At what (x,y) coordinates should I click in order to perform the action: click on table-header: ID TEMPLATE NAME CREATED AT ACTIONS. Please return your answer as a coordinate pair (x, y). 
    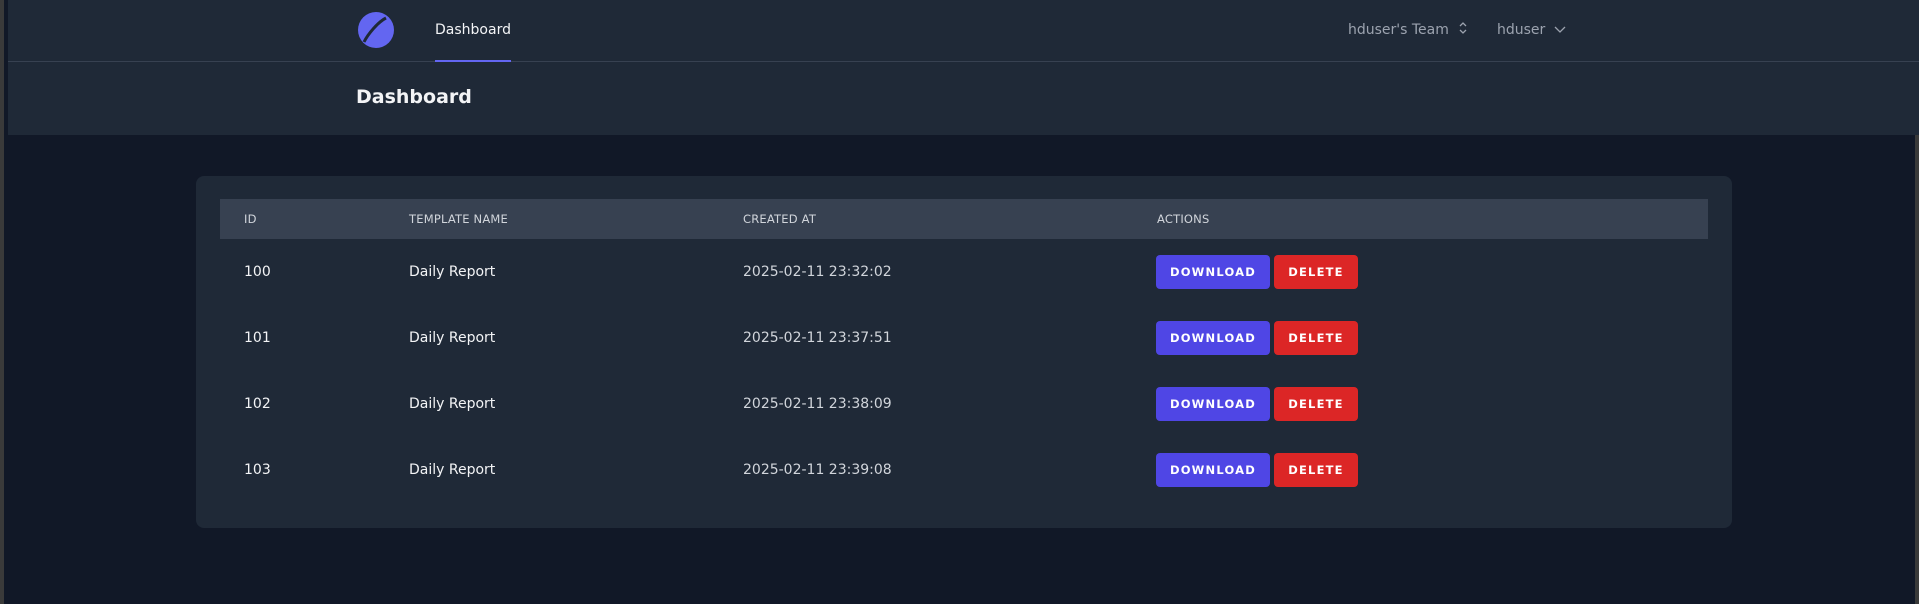
    Looking at the image, I should click on (964, 219).